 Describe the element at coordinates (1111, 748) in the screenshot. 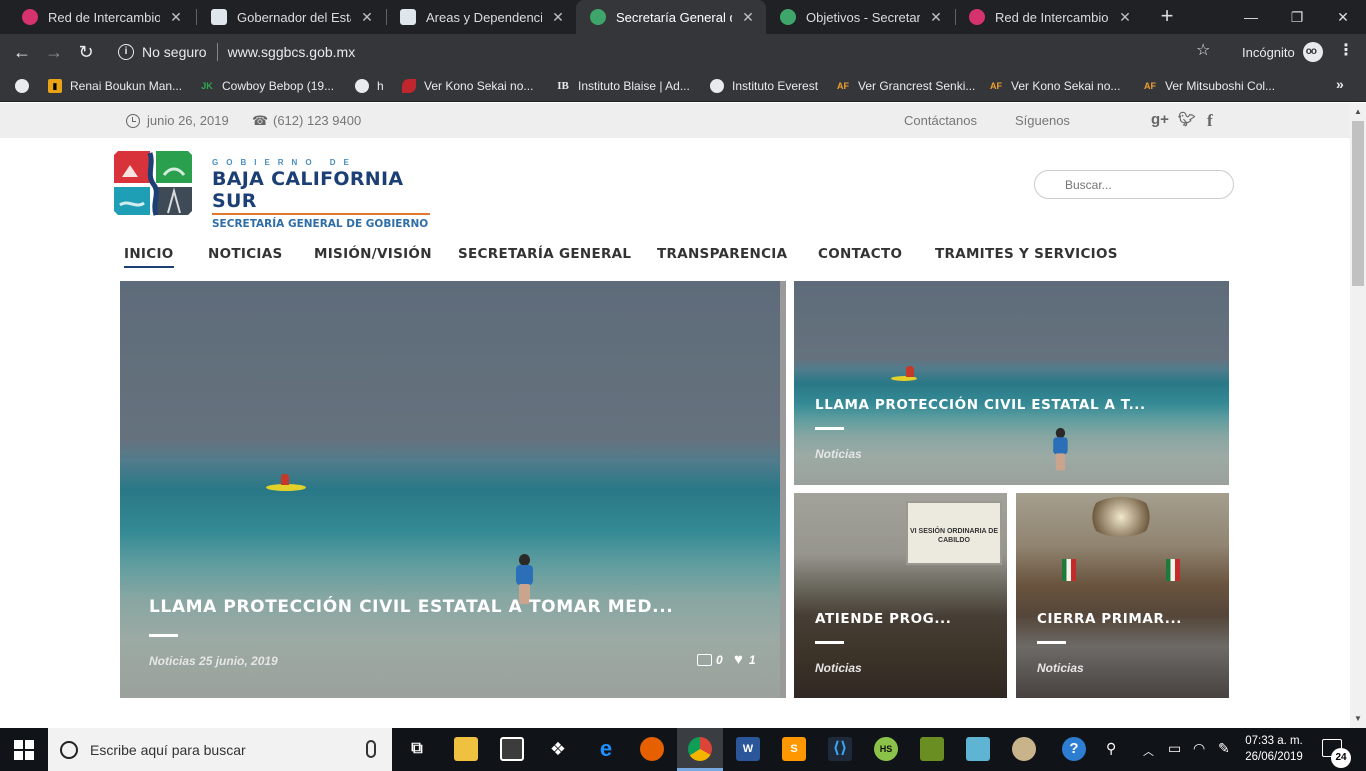

I see `people-icon: ⚲` at that location.